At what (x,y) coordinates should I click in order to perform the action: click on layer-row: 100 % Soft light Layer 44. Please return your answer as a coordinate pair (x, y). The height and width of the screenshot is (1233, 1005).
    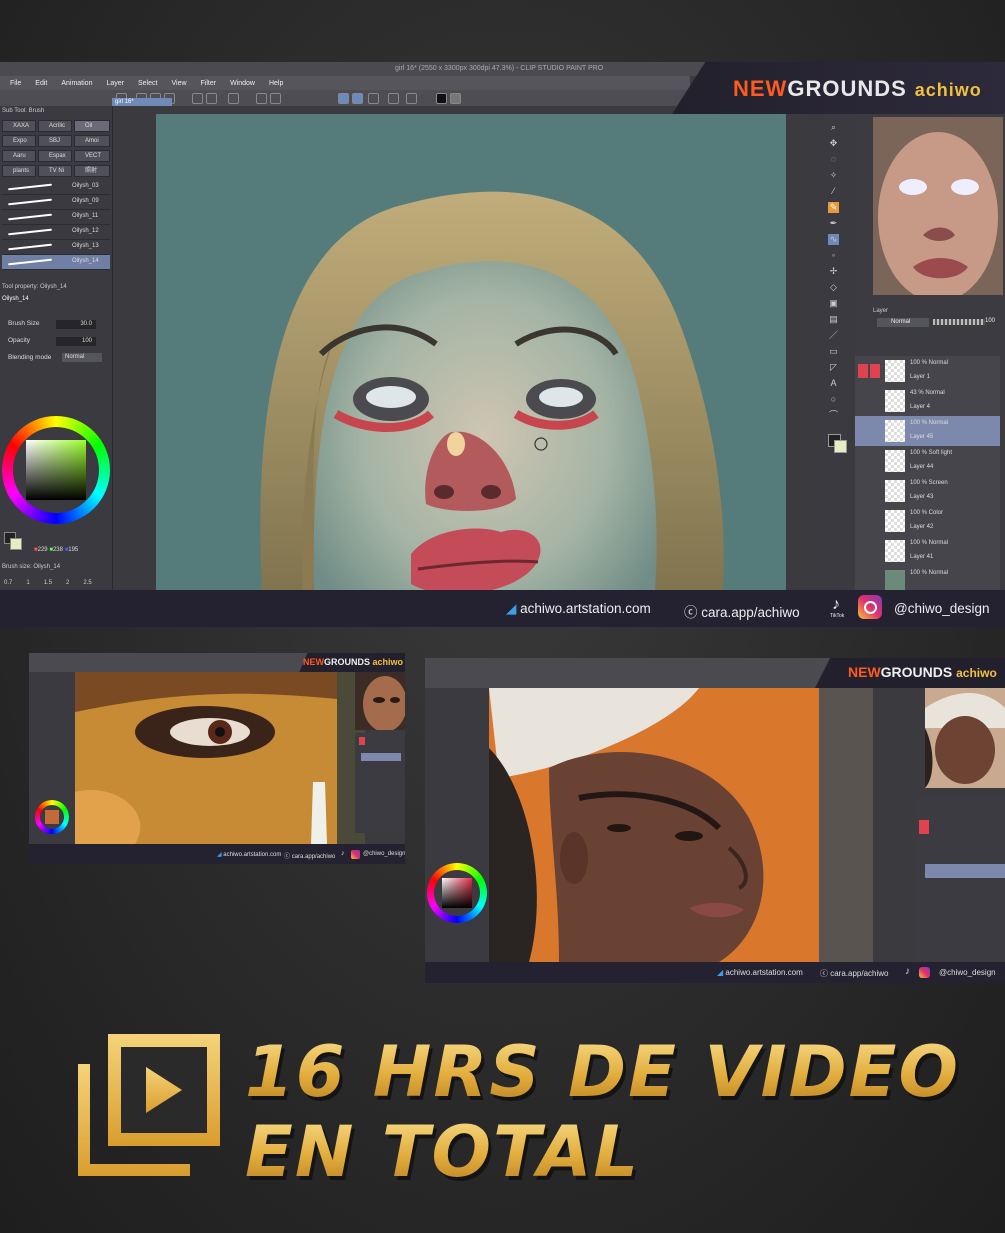
    Looking at the image, I should click on (927, 461).